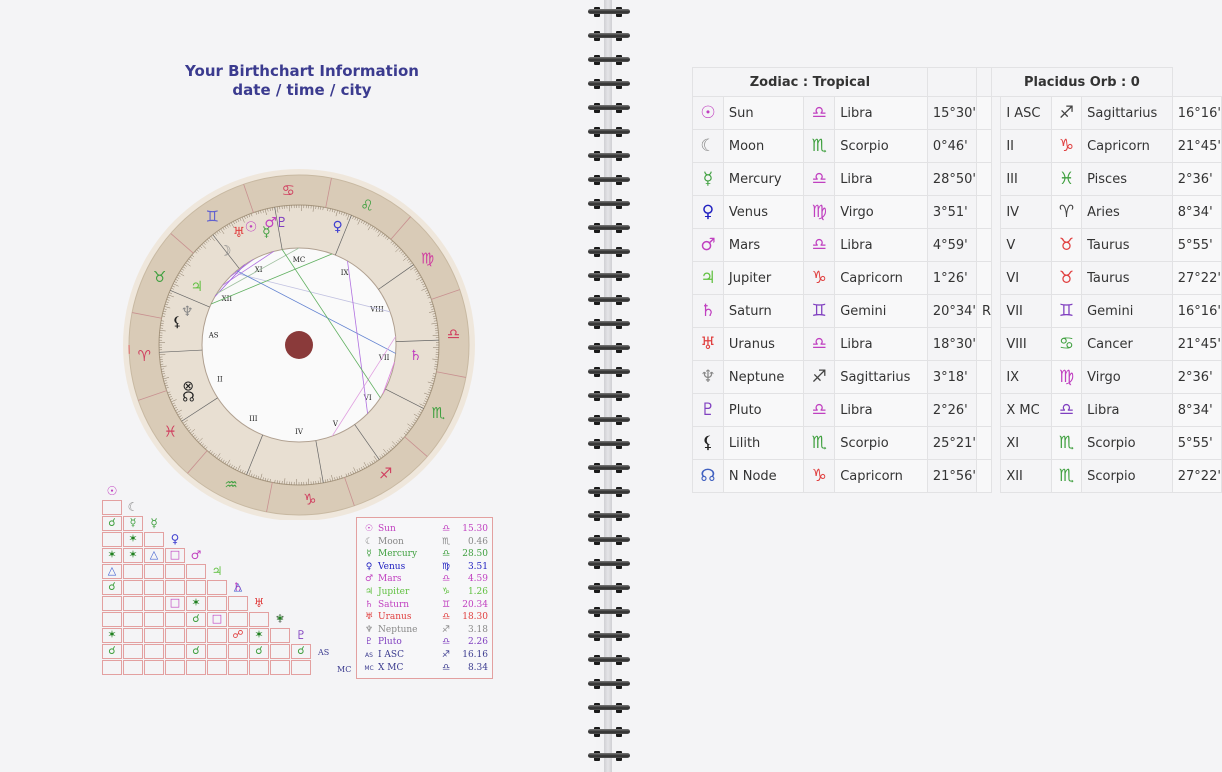 The width and height of the screenshot is (1222, 772). I want to click on degree-cell: 18°30', so click(952, 344).